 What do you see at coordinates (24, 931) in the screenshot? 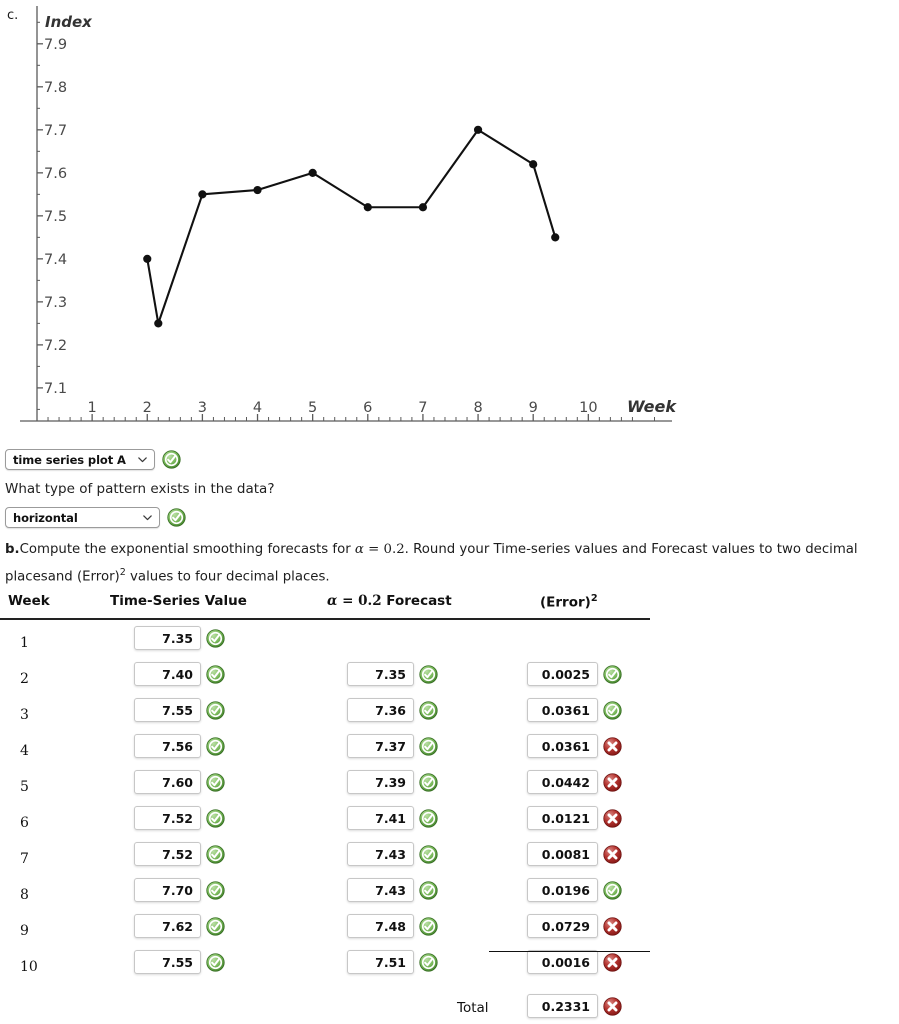
I see `row-week-label: 9` at bounding box center [24, 931].